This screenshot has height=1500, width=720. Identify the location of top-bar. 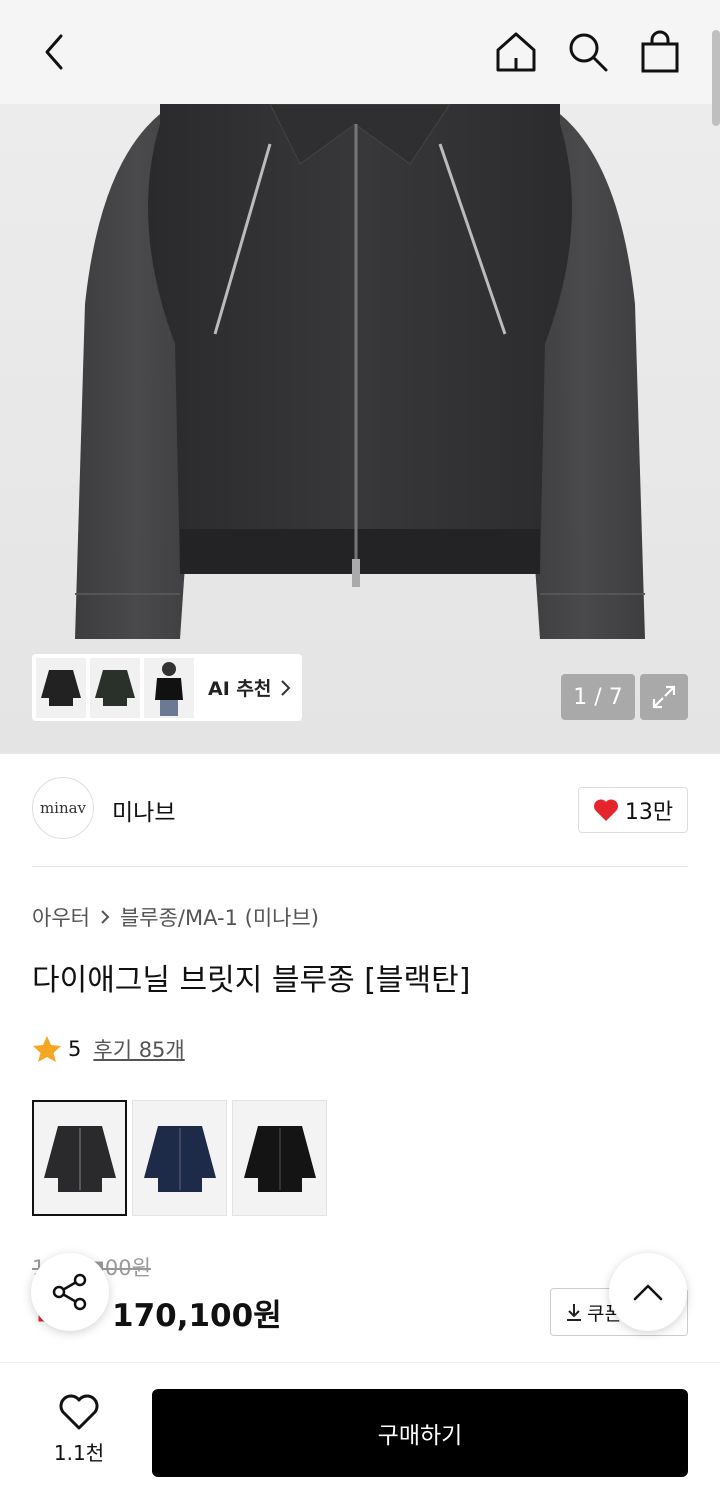
(360, 52).